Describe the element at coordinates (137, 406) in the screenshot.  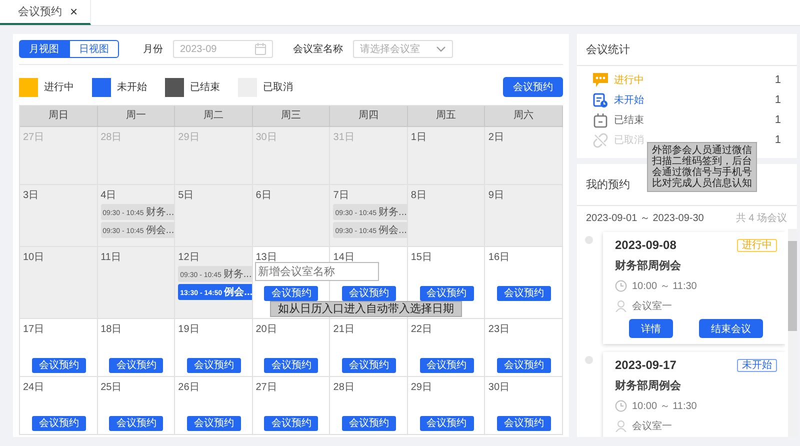
I see `day-cell: 25日 会议预约` at that location.